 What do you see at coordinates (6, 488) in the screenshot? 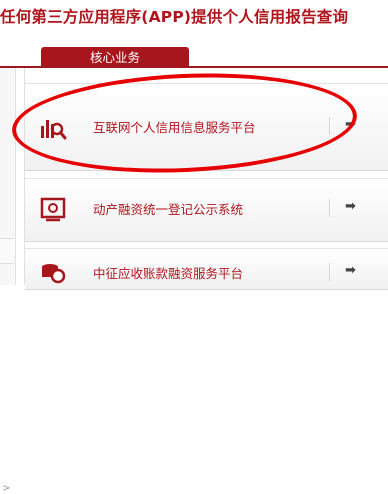
I see `chevron-right-icon: >` at bounding box center [6, 488].